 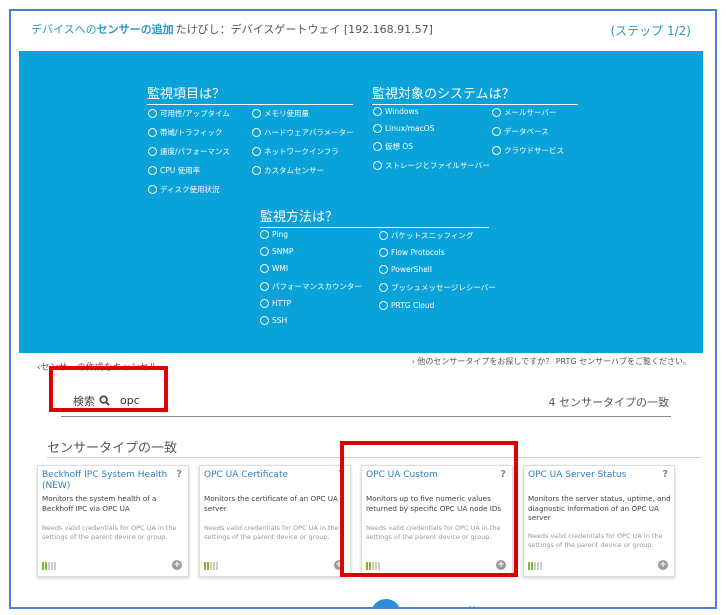 What do you see at coordinates (524, 112) in the screenshot?
I see `filter-mail-server: メールサーバー` at bounding box center [524, 112].